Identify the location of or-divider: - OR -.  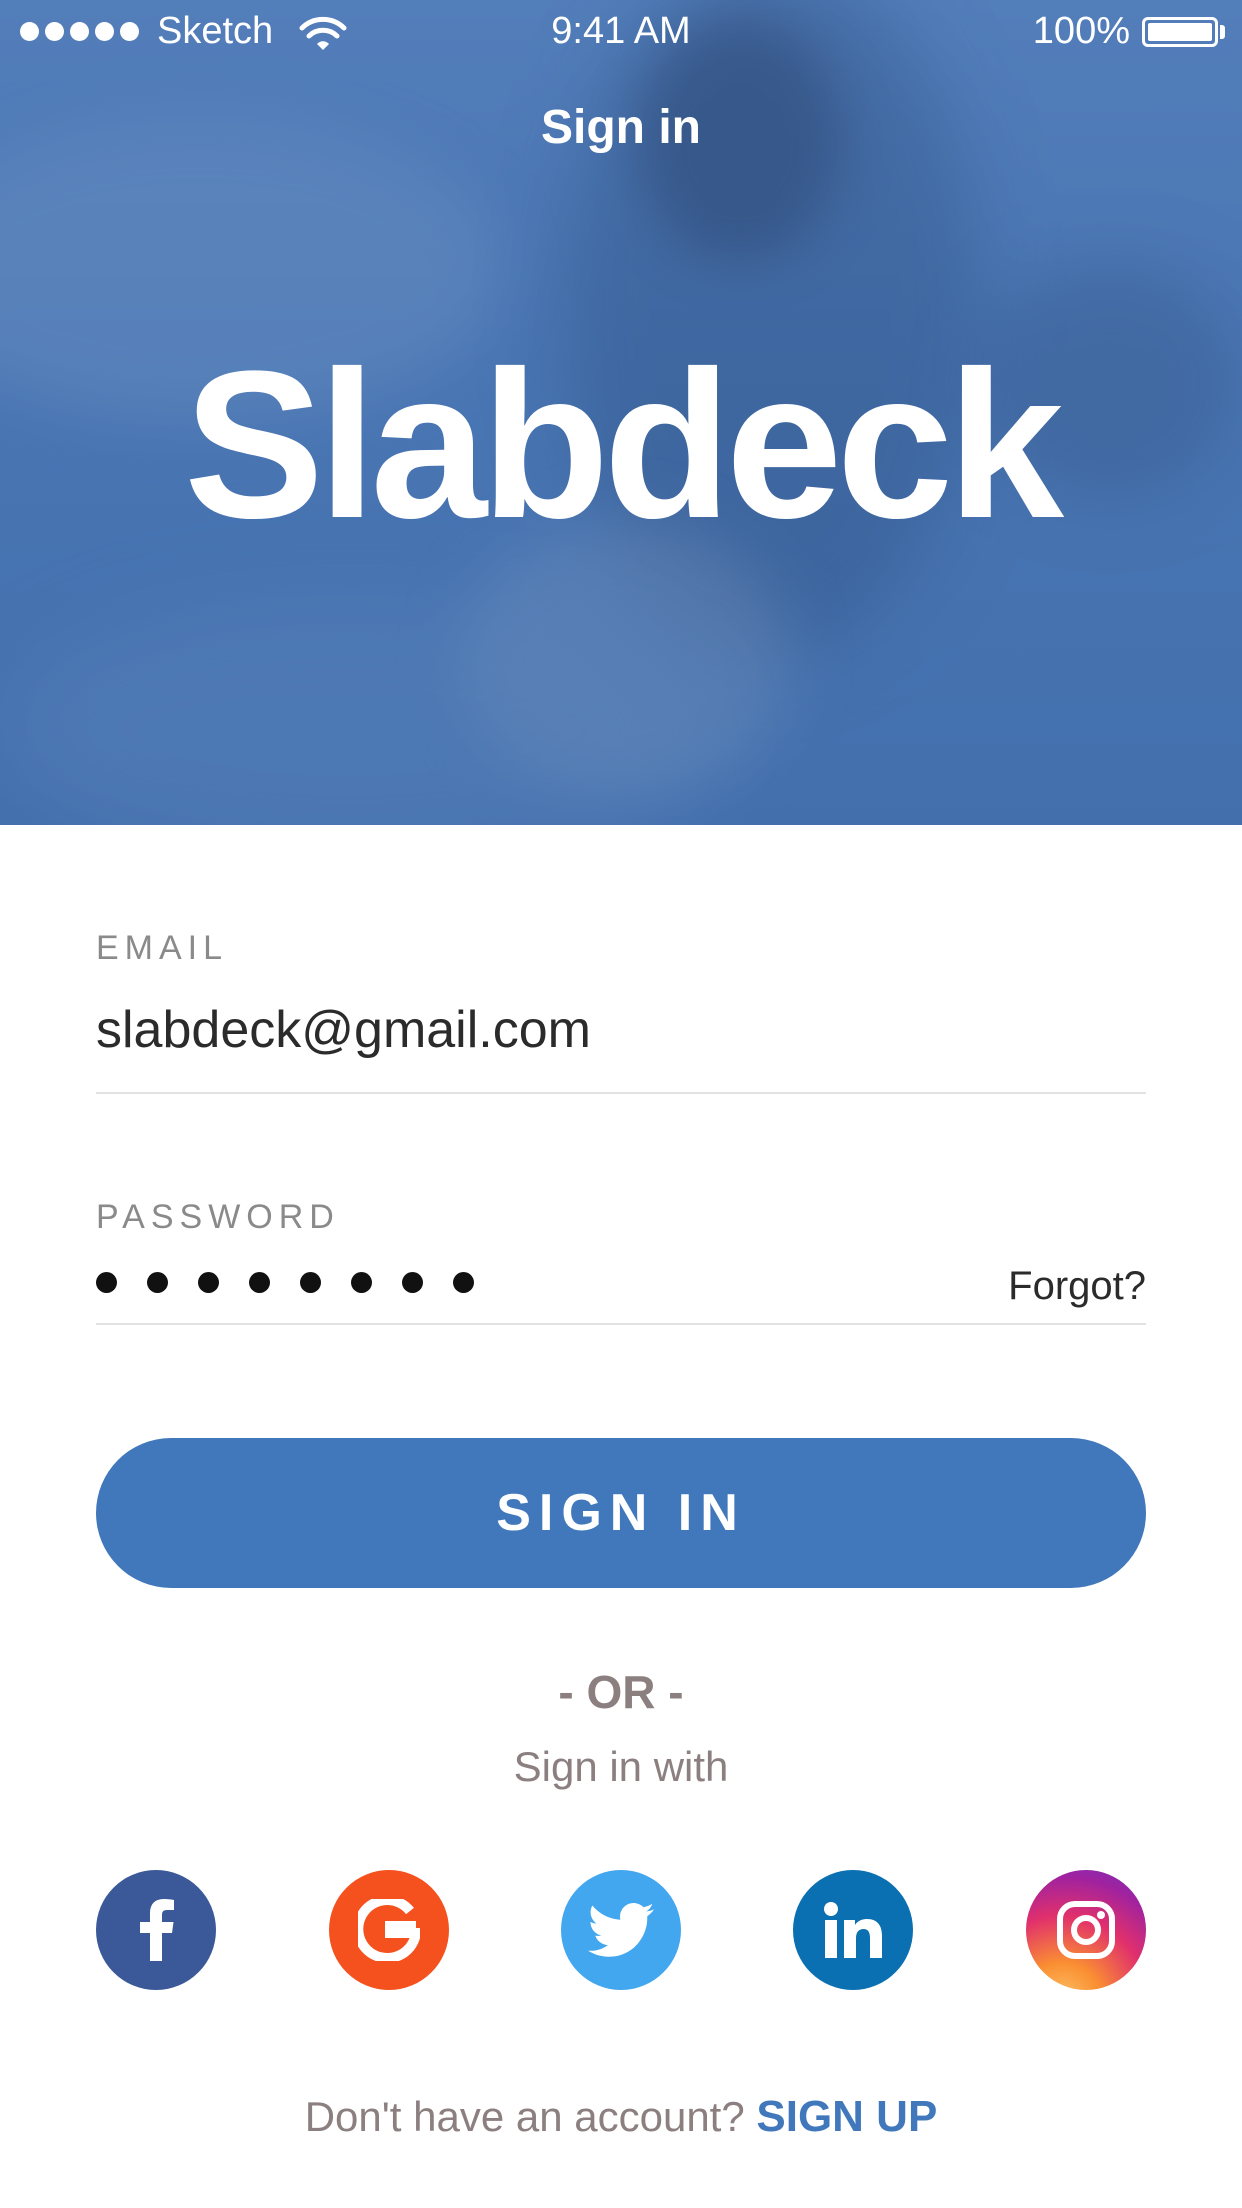
(621, 1692).